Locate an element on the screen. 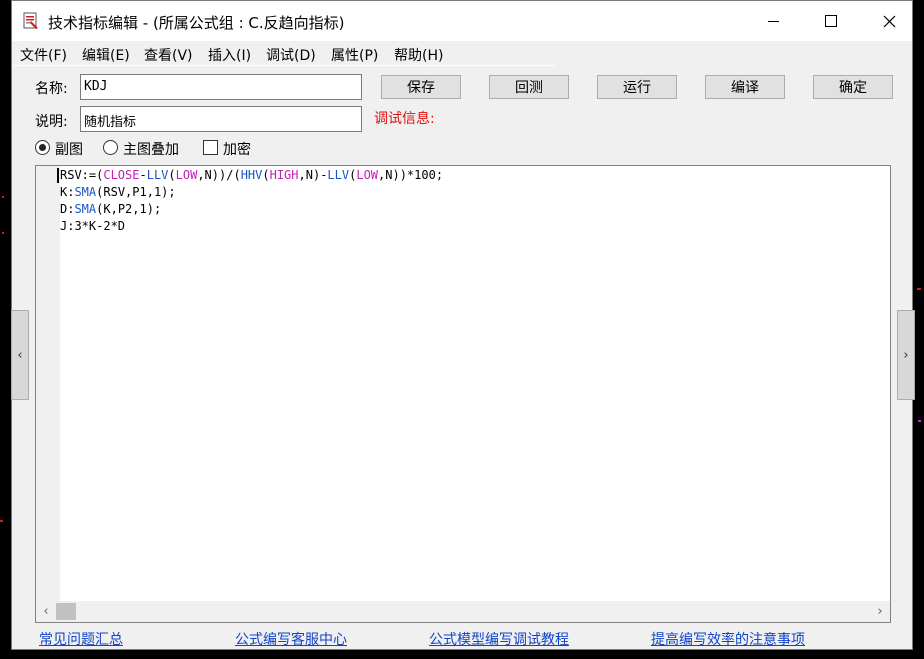 Image resolution: width=924 pixels, height=659 pixels. horizontal-scrollbar: ‹ › is located at coordinates (463, 611).